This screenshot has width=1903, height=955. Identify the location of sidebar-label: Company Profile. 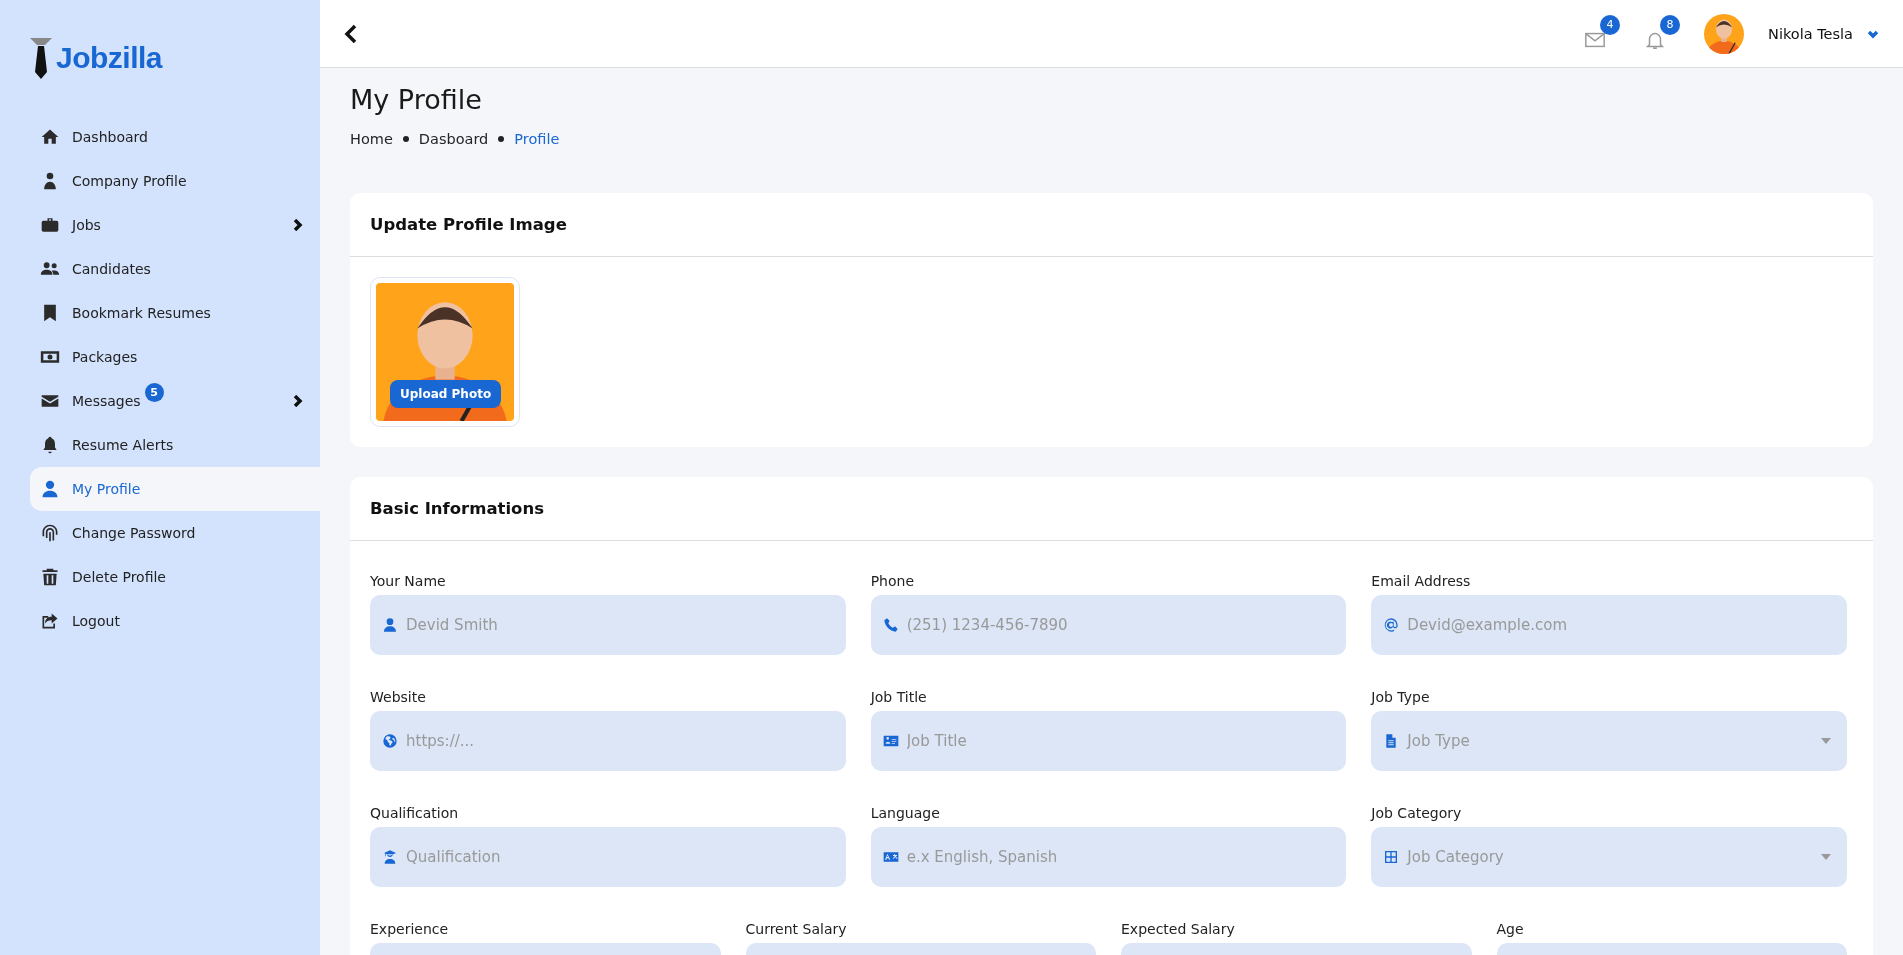
(129, 181).